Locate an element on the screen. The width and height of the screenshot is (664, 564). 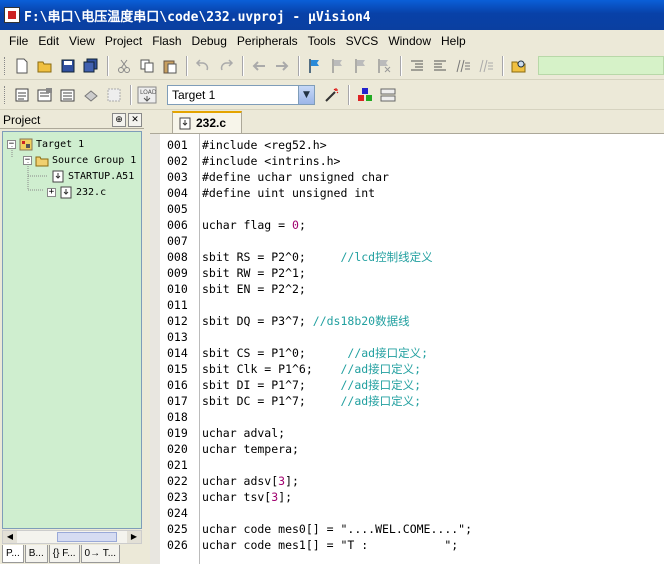
find-text-box is located at coordinates (601, 65).